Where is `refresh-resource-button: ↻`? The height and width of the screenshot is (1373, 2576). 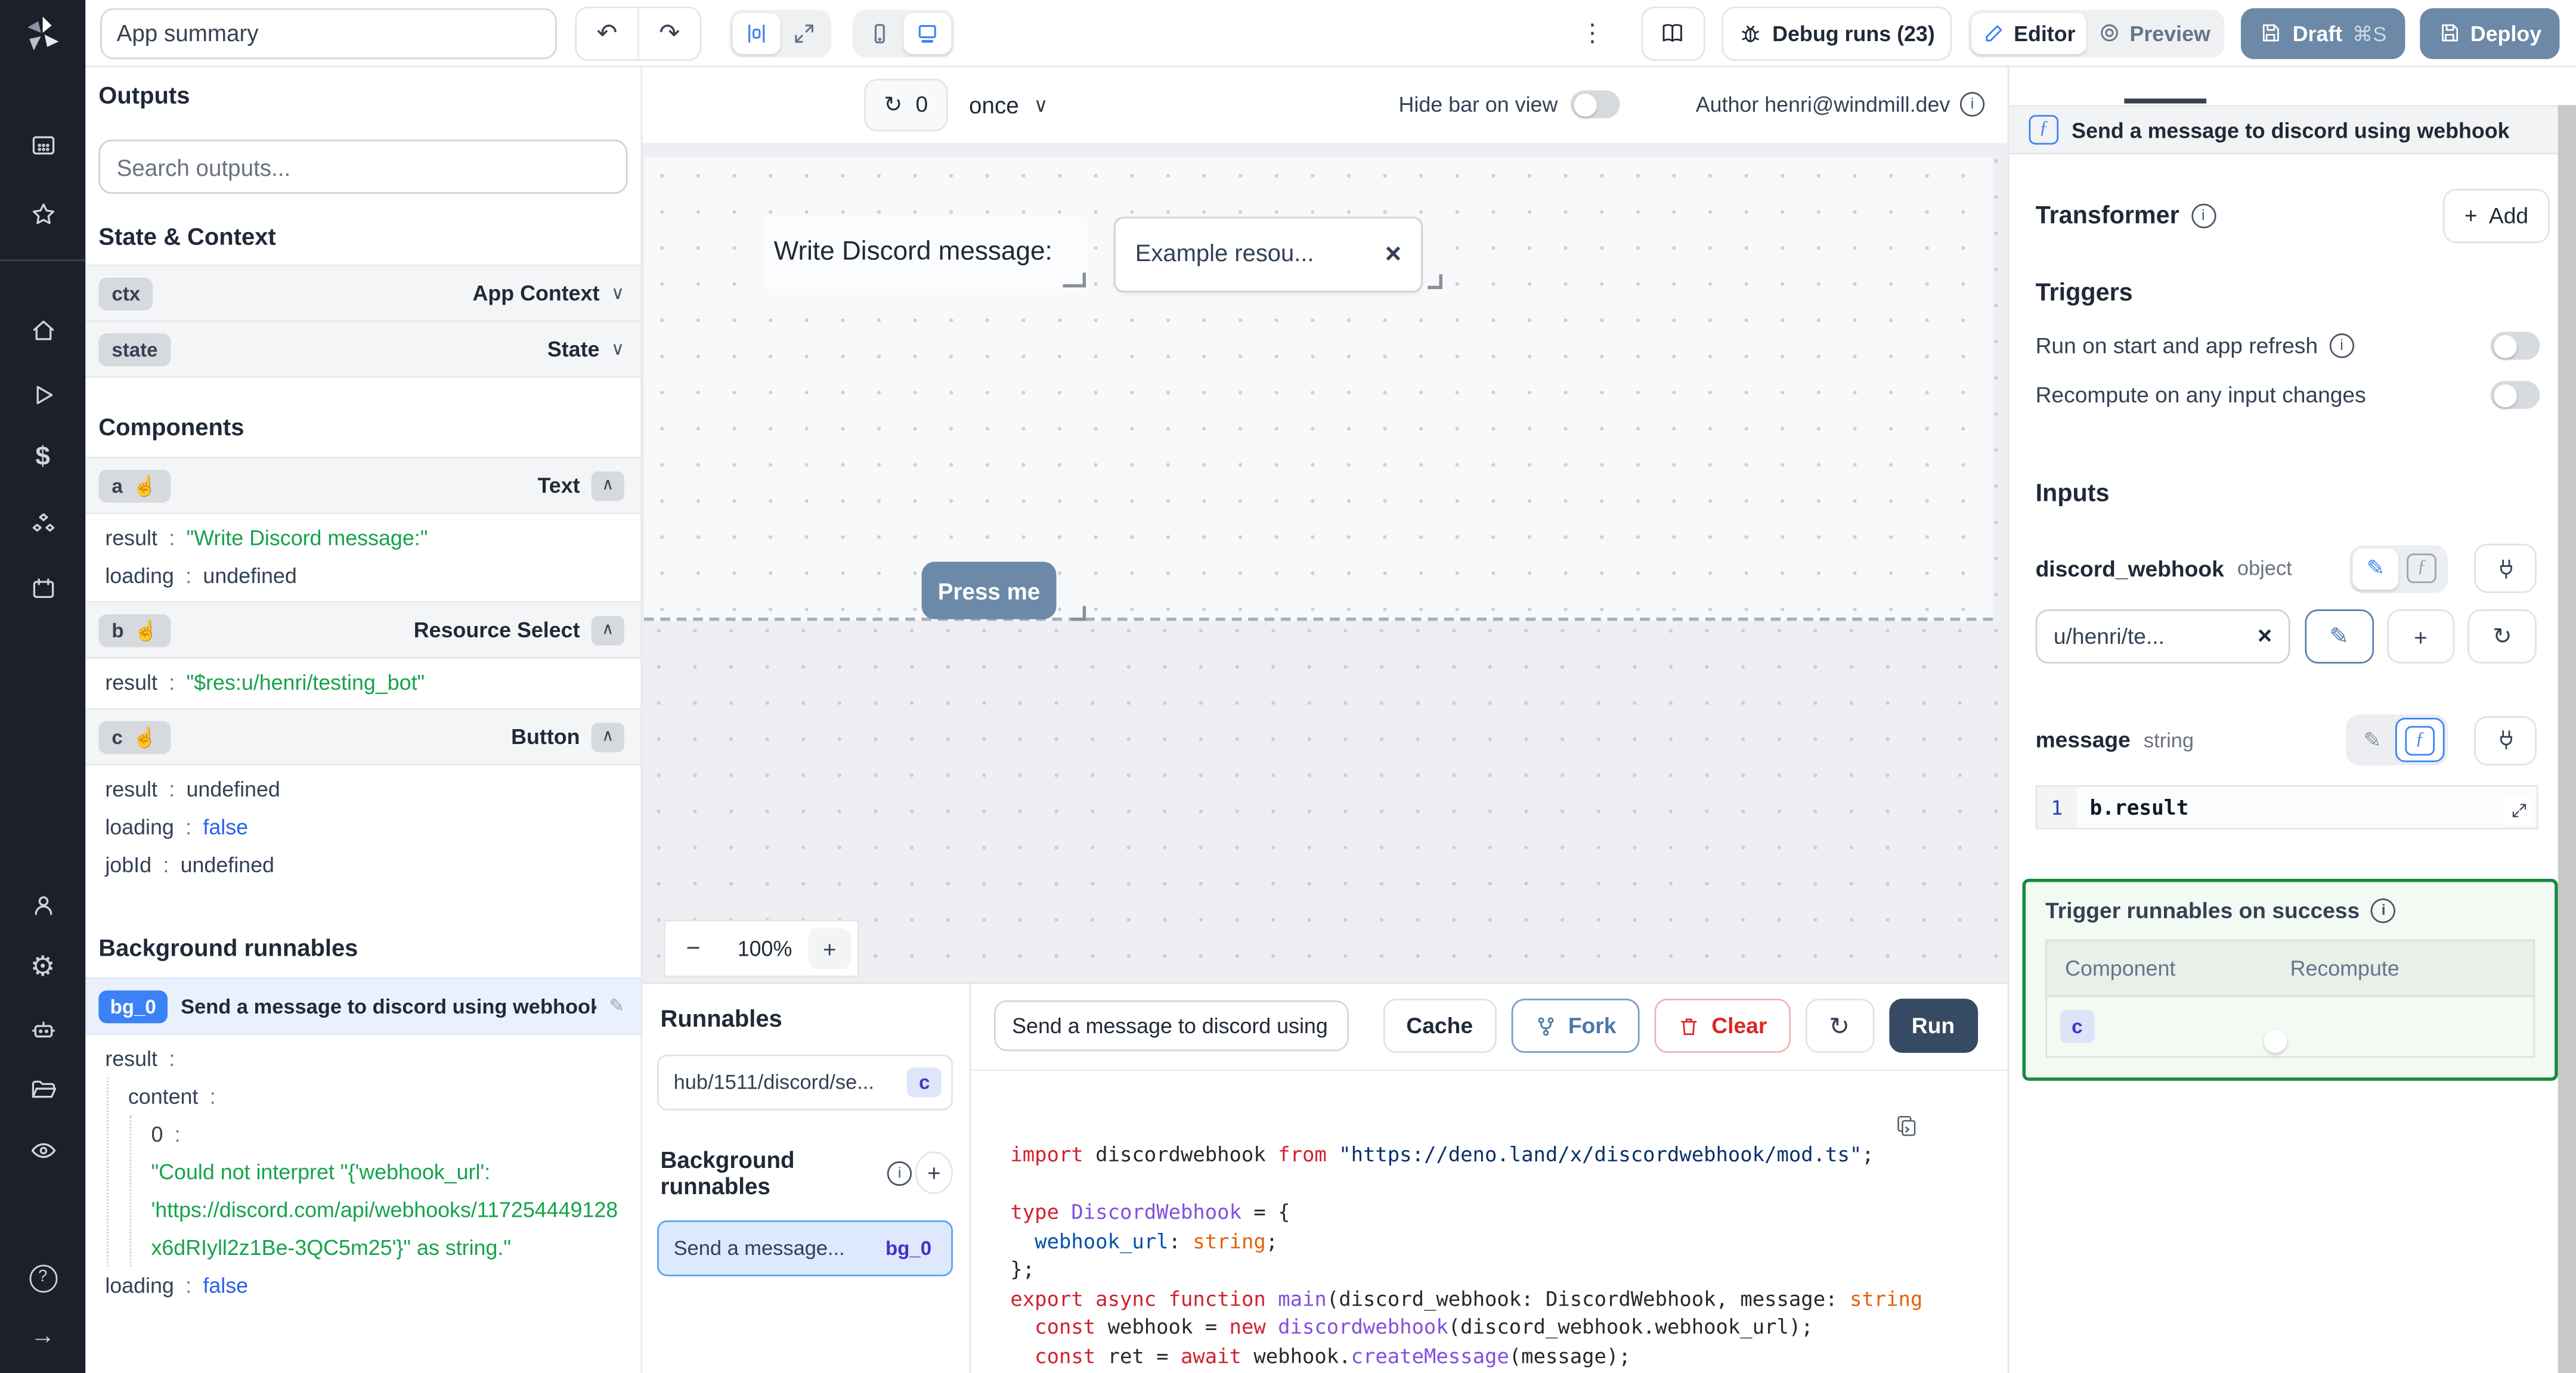
refresh-resource-button: ↻ is located at coordinates (2503, 636).